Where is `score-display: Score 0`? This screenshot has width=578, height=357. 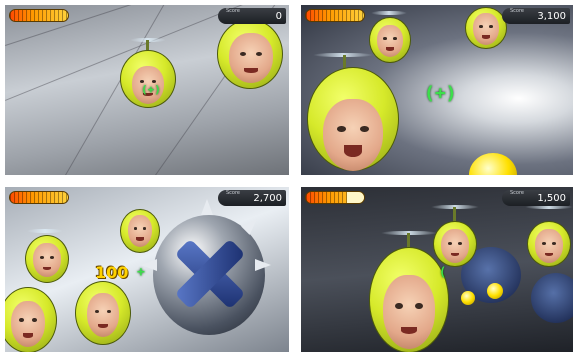
score-display: Score 0 is located at coordinates (252, 16).